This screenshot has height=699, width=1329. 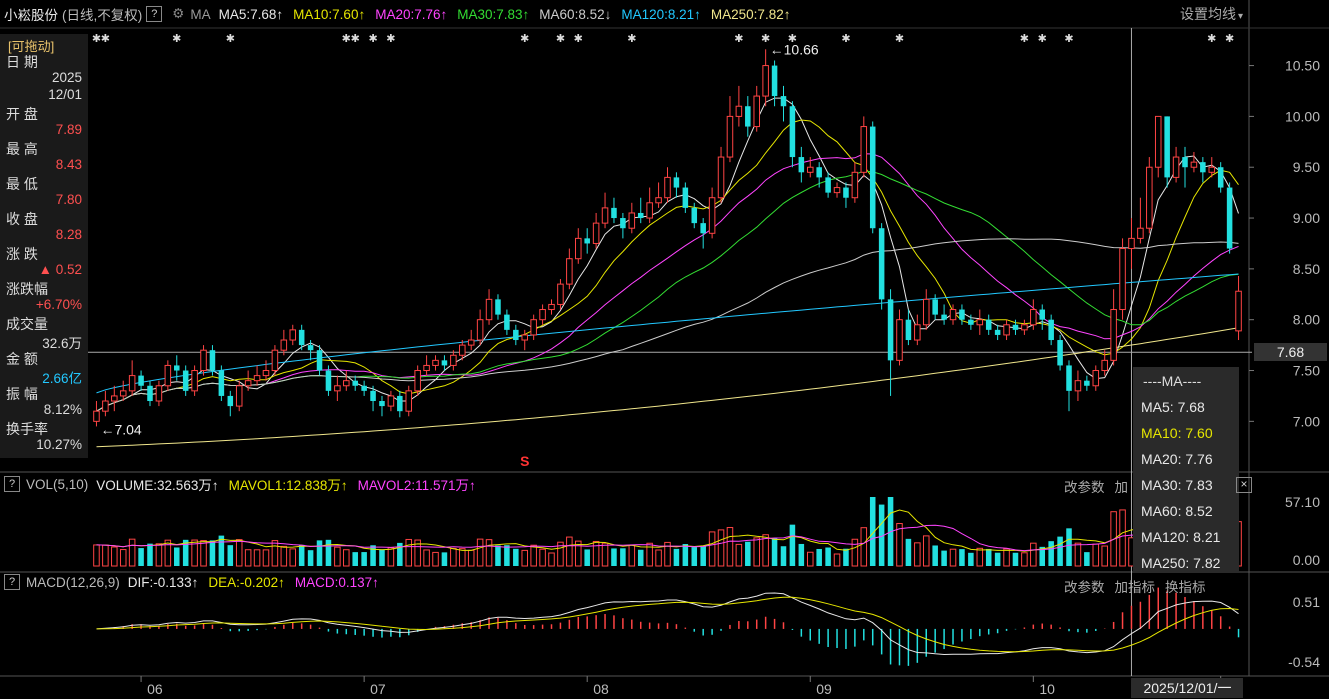 What do you see at coordinates (12, 582) in the screenshot?
I see `macd-help-button: ?` at bounding box center [12, 582].